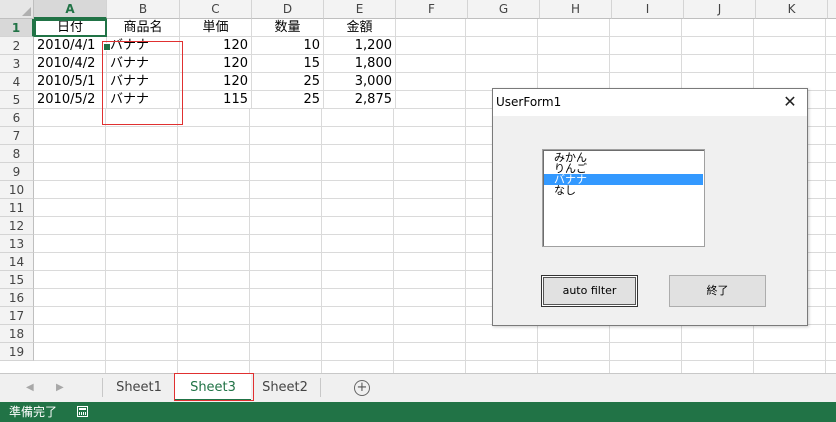 The image size is (836, 422). I want to click on row-header-18: 18, so click(17, 334).